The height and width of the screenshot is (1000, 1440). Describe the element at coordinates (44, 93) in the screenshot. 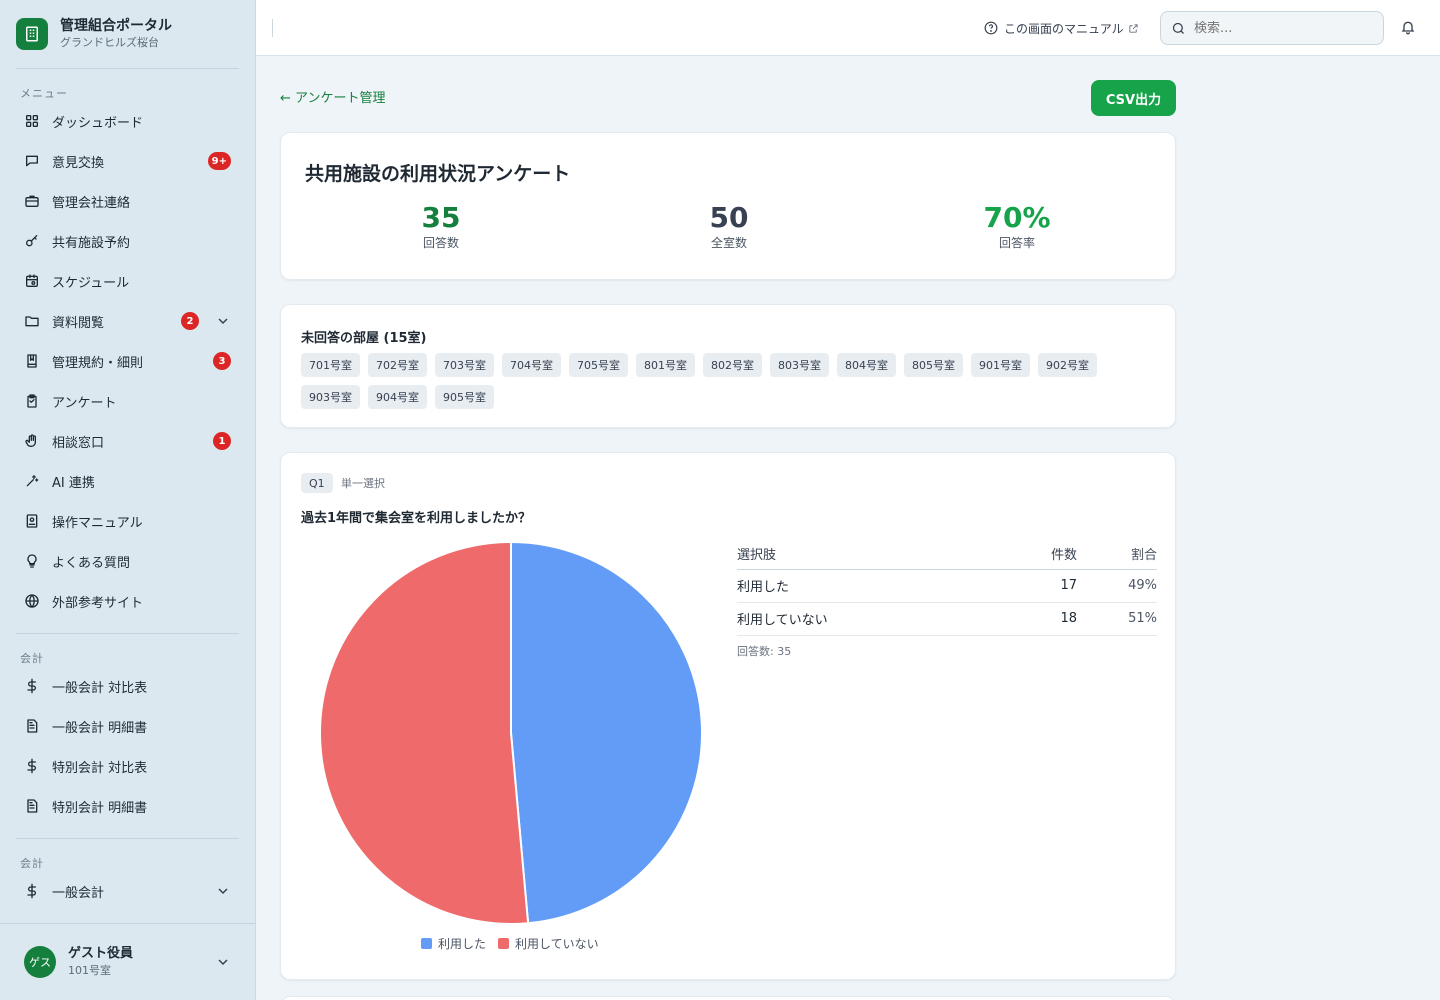

I see `menu-section-label: メニュー` at that location.